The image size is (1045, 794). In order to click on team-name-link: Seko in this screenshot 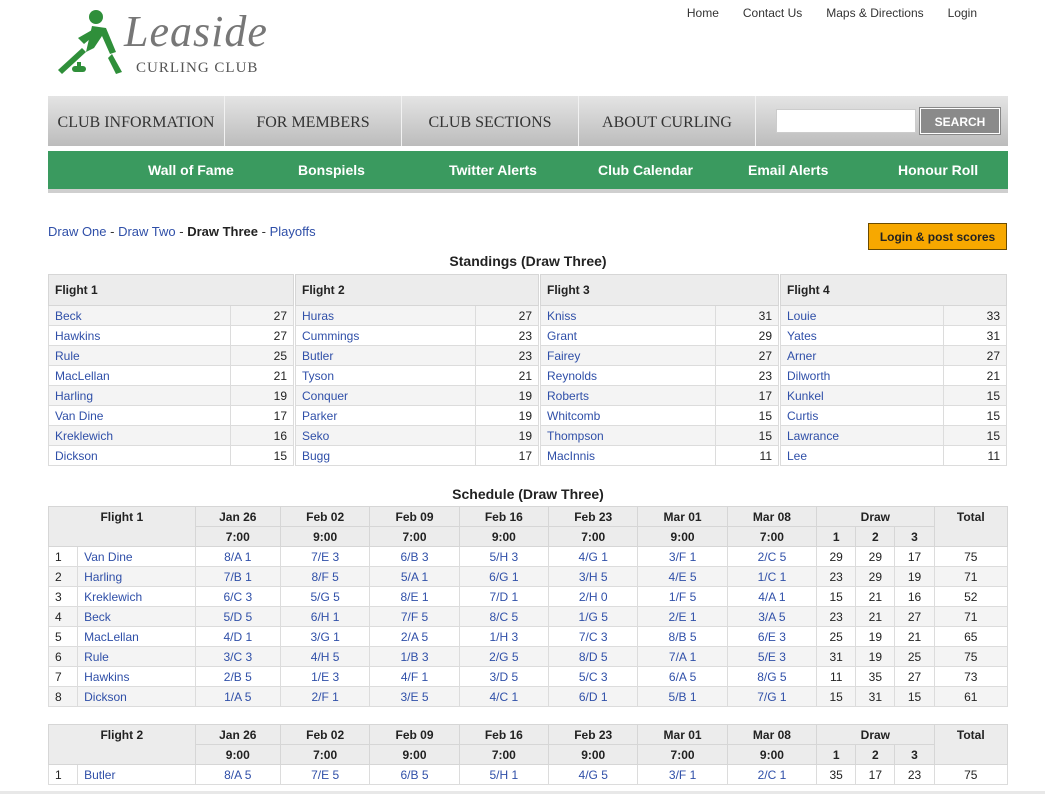, I will do `click(385, 435)`.